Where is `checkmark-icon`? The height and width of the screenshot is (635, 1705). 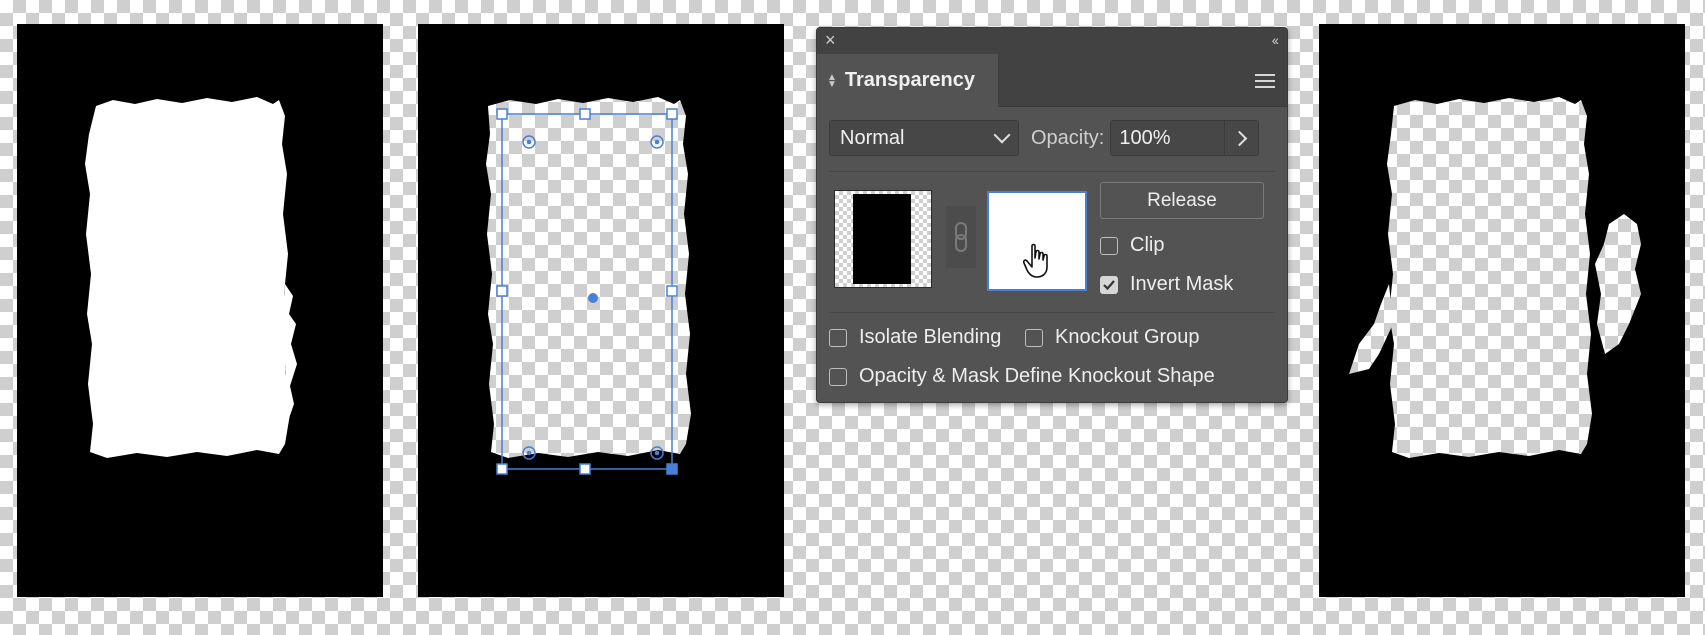
checkmark-icon is located at coordinates (1109, 284).